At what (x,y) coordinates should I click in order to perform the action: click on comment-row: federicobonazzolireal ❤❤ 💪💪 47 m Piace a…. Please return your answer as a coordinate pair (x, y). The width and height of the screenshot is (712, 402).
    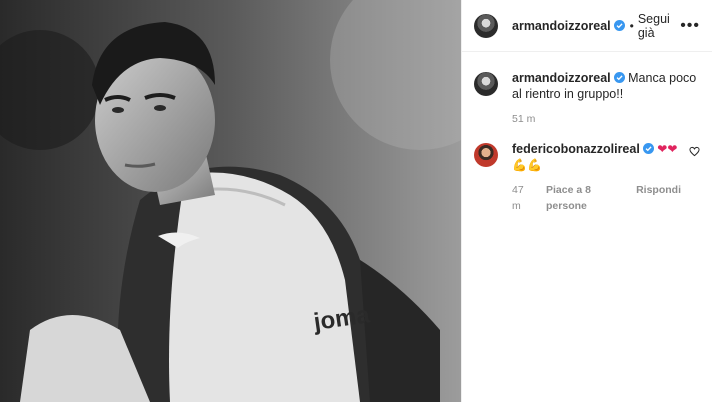
    Looking at the image, I should click on (587, 177).